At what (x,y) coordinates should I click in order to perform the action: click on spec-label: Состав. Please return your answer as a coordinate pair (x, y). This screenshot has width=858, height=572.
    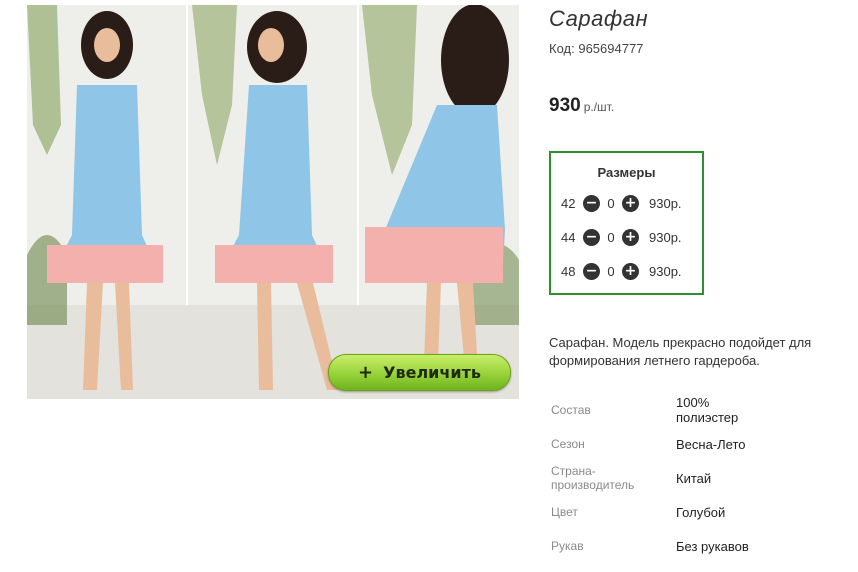
    Looking at the image, I should click on (571, 410).